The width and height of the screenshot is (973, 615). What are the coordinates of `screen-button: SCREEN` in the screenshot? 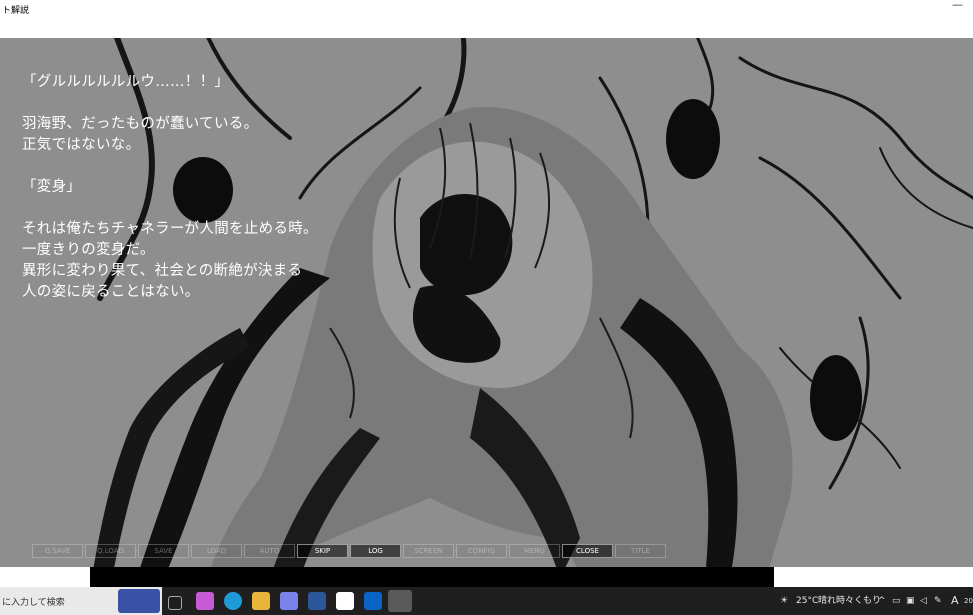 It's located at (428, 551).